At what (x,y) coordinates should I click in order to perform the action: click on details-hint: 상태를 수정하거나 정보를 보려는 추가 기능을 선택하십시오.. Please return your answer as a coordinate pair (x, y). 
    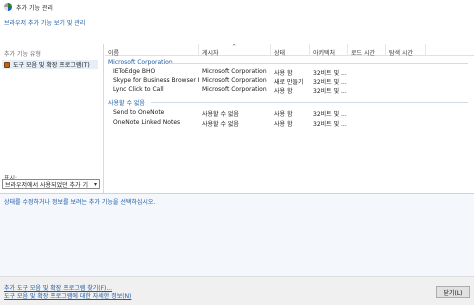
    Looking at the image, I should click on (80, 202).